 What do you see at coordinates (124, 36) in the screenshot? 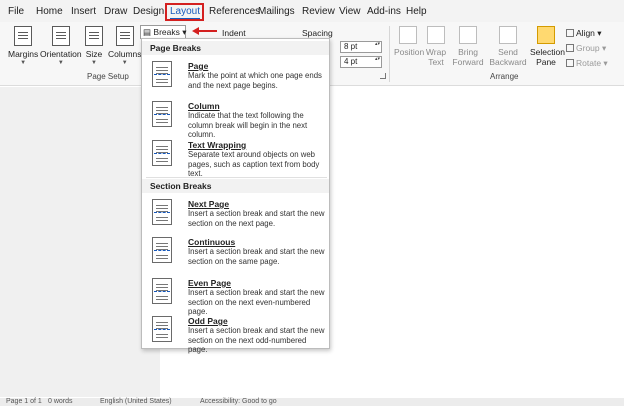
I see `columns-icon` at bounding box center [124, 36].